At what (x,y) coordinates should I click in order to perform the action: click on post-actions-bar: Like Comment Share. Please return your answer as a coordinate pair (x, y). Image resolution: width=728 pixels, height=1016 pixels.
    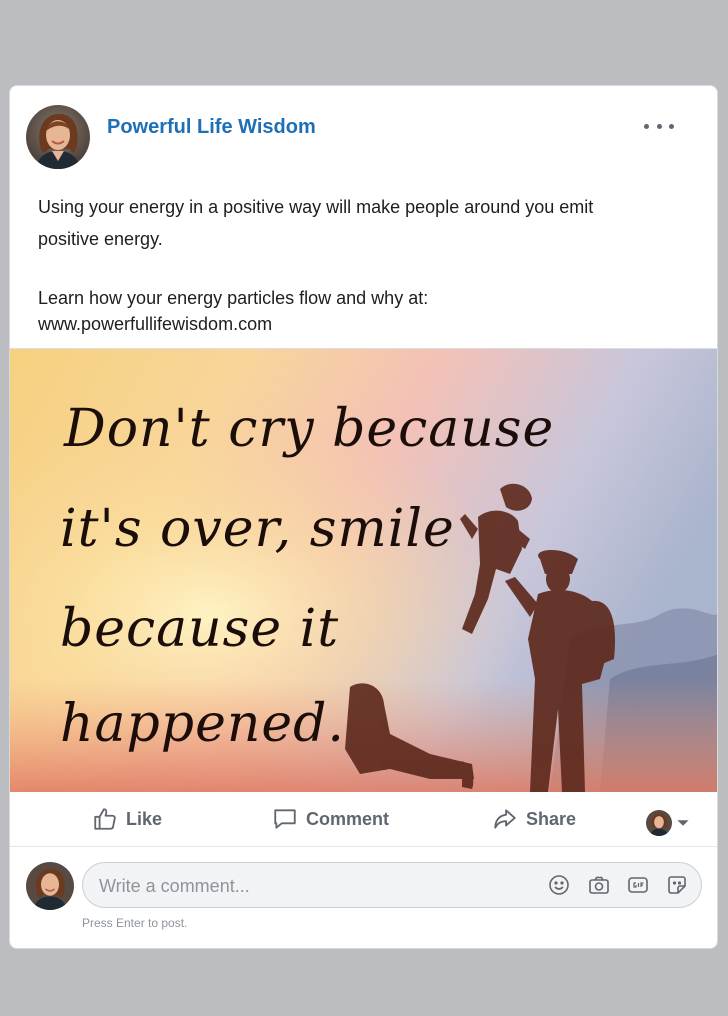
    Looking at the image, I should click on (363, 819).